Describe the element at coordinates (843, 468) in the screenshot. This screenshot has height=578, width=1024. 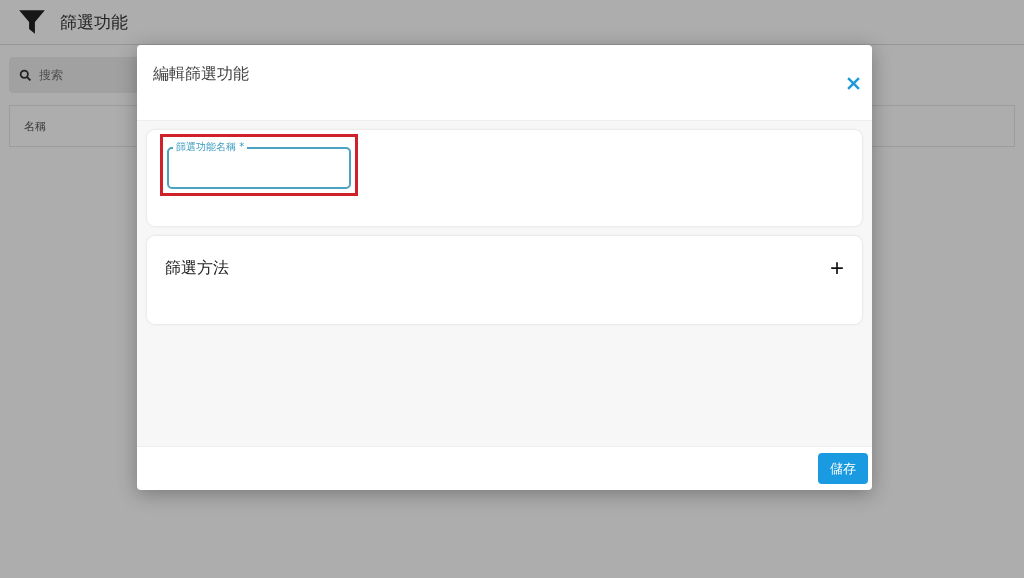
I see `save-button: 儲存` at that location.